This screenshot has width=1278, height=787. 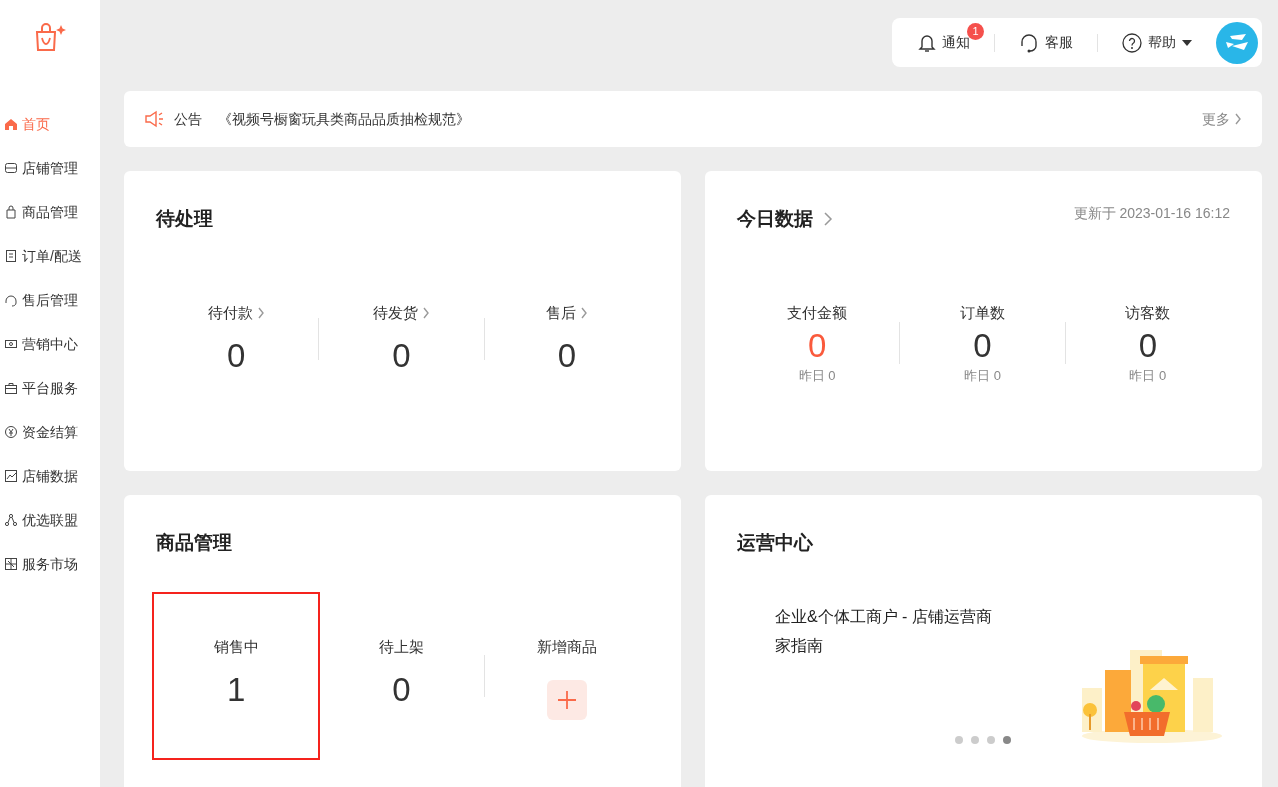 What do you see at coordinates (401, 646) in the screenshot?
I see `stat-label: 待上架` at bounding box center [401, 646].